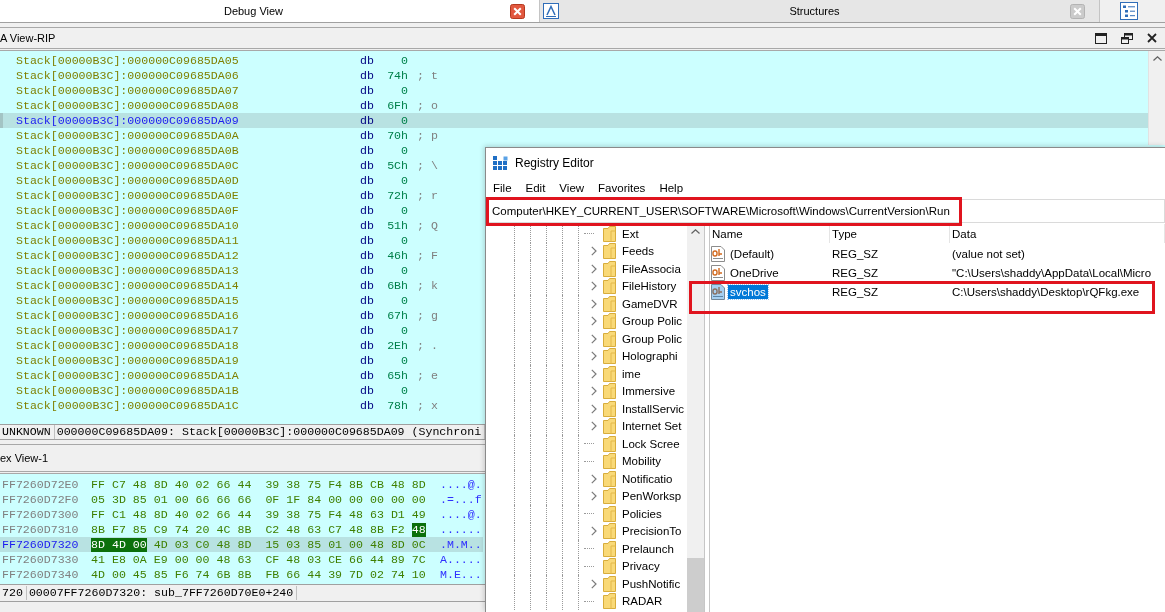 The width and height of the screenshot is (1165, 612). I want to click on value-name: (Default), so click(752, 253).